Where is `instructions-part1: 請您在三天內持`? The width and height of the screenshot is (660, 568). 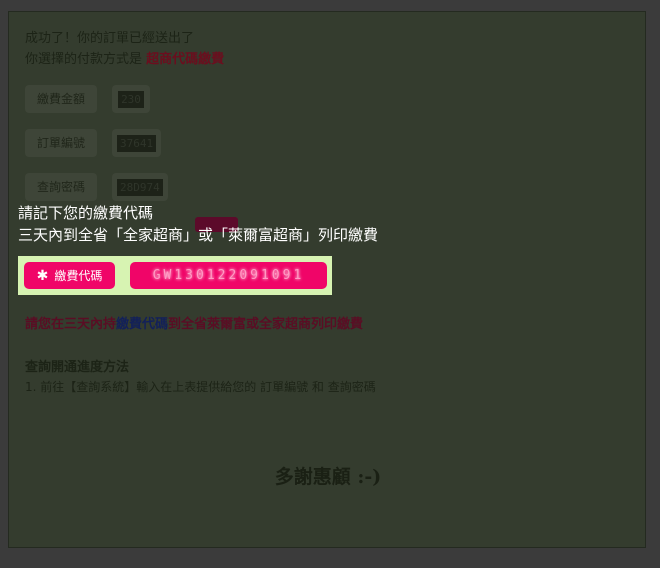
instructions-part1: 請您在三天內持 is located at coordinates (71, 324).